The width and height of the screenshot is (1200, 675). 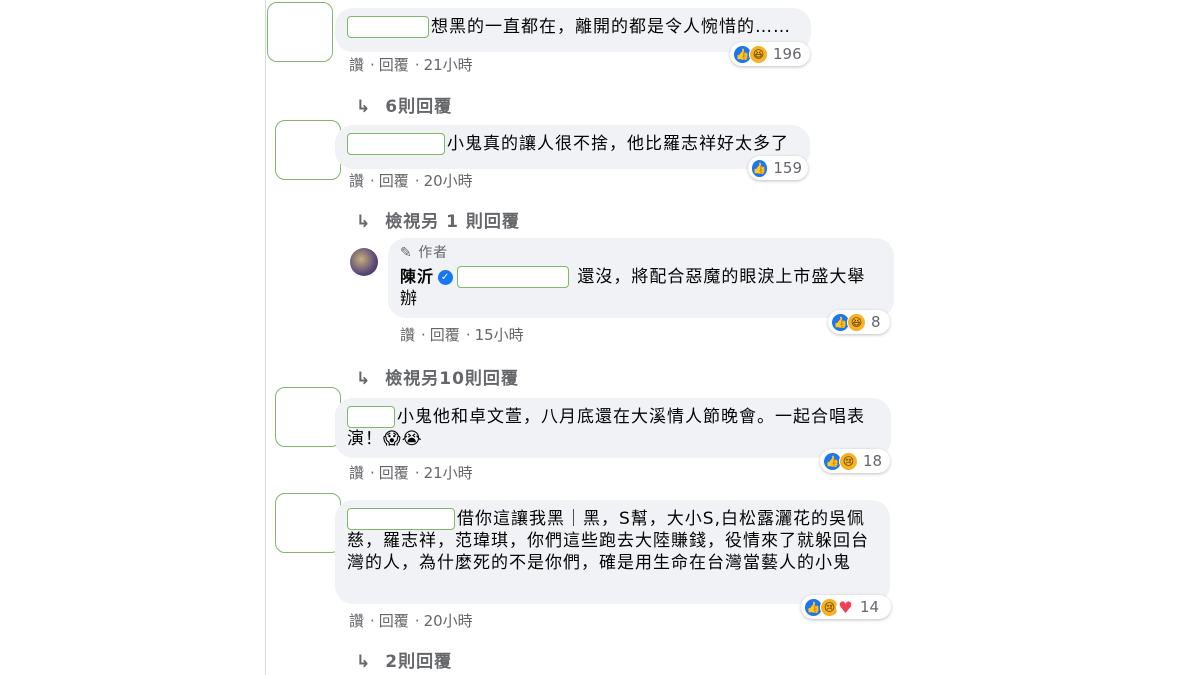 I want to click on reaction-summary: 👍 159, so click(x=778, y=168).